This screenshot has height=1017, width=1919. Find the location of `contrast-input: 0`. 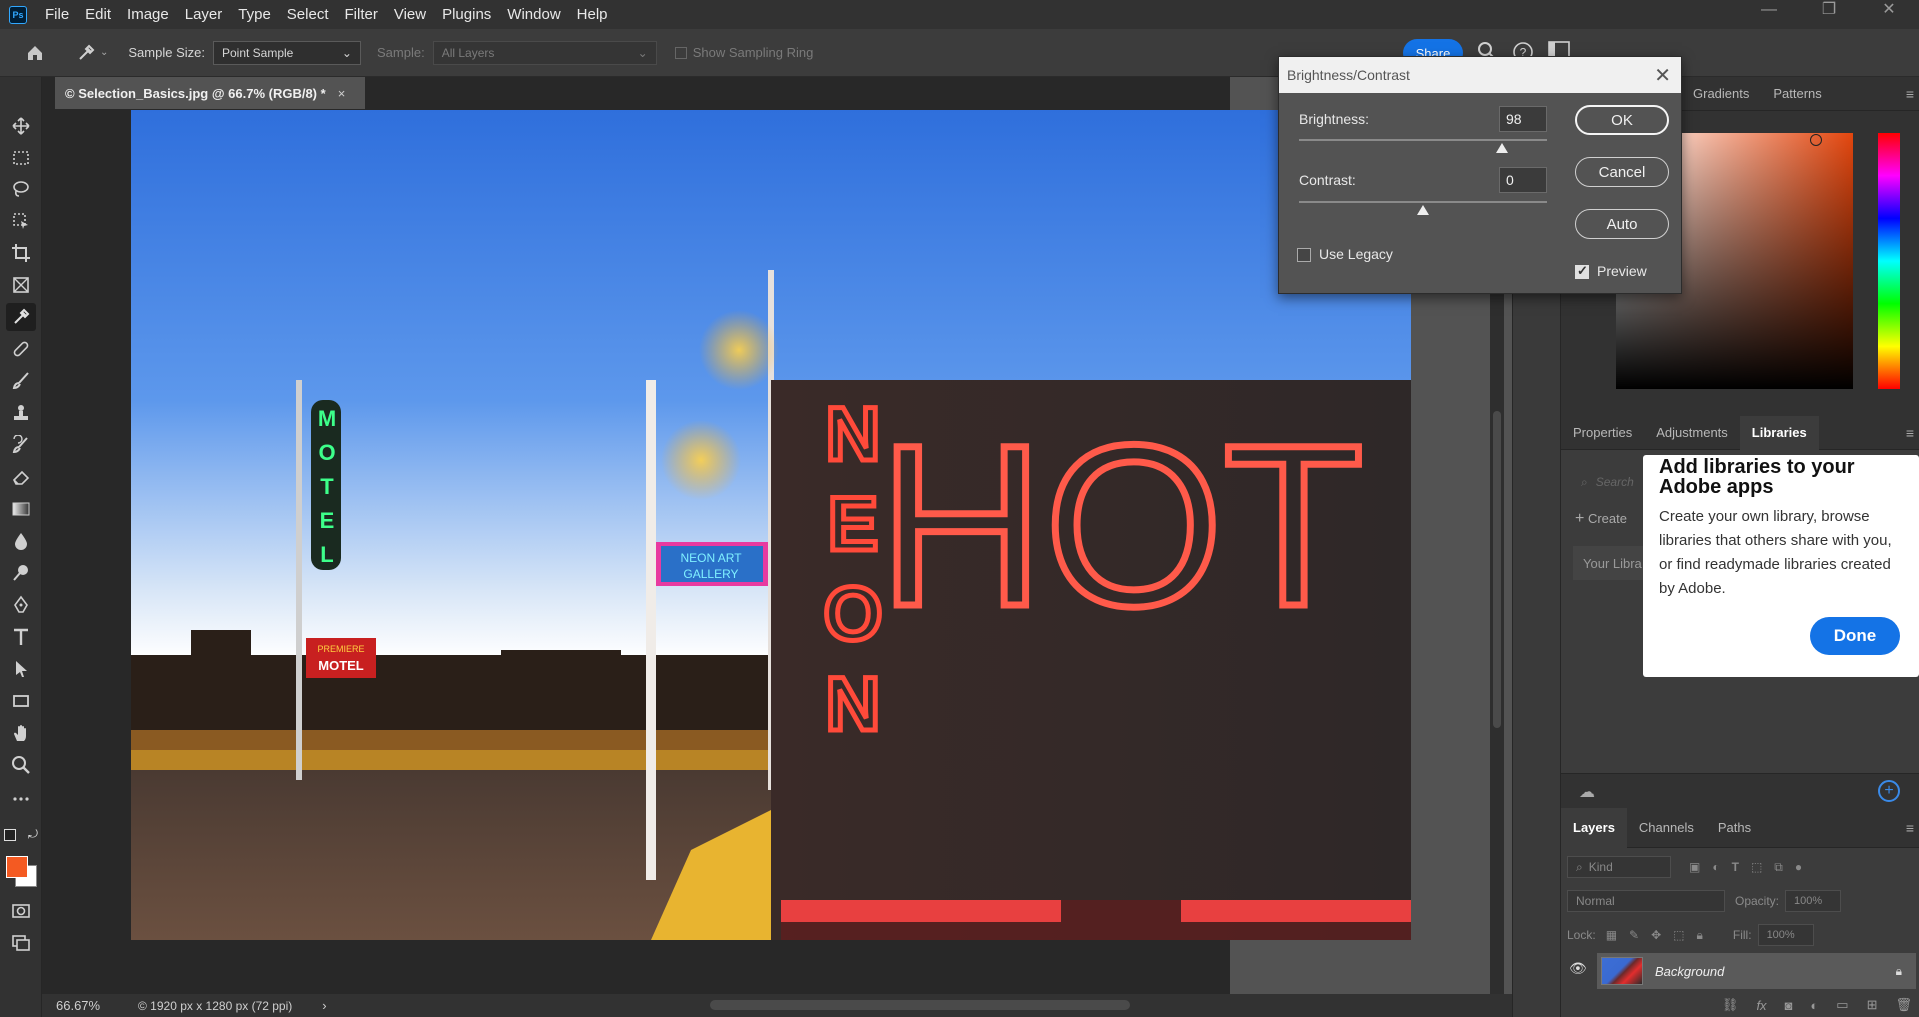

contrast-input: 0 is located at coordinates (1523, 180).